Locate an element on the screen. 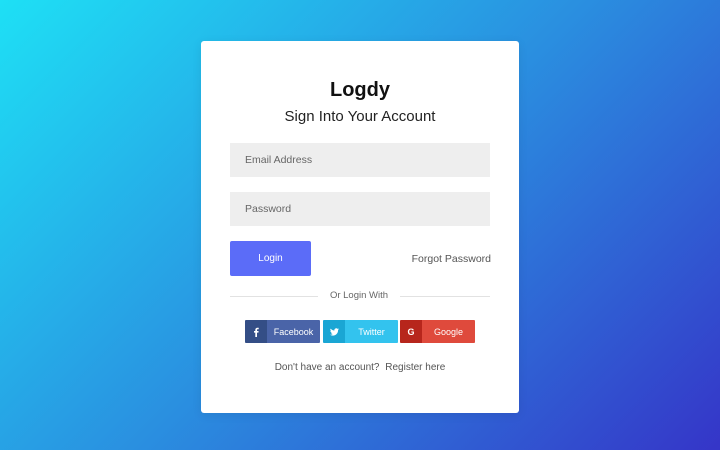  register-prompt-text: Don't have an account? is located at coordinates (327, 367).